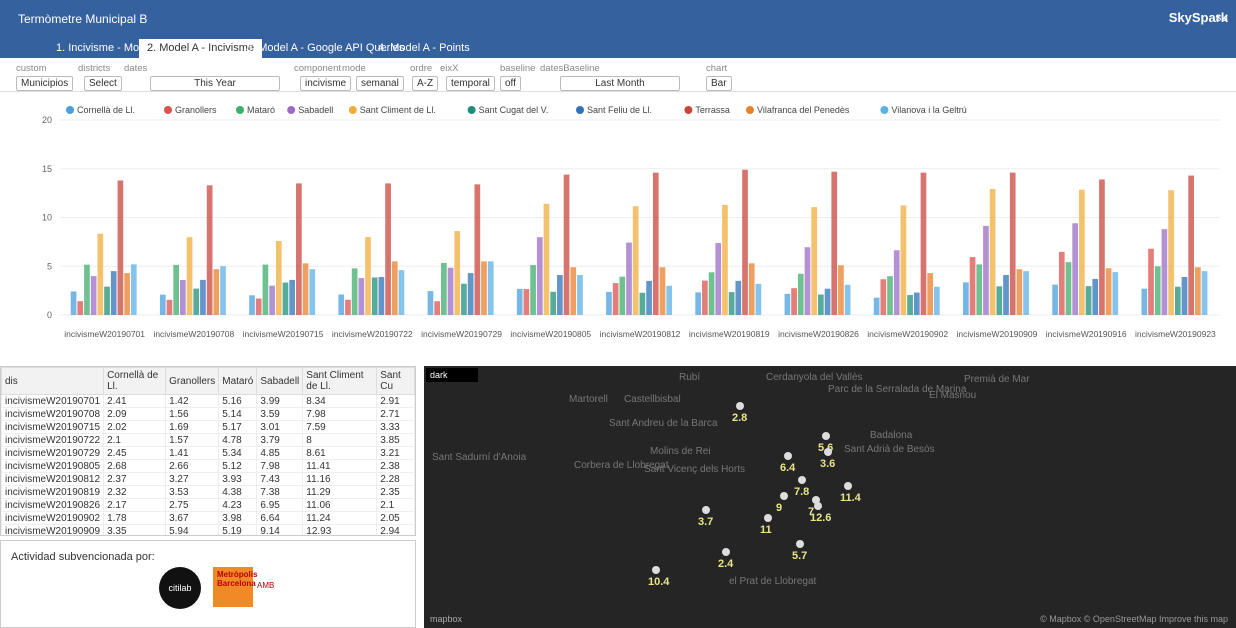 The image size is (1236, 628). I want to click on ordre-select: A-Z, so click(425, 83).